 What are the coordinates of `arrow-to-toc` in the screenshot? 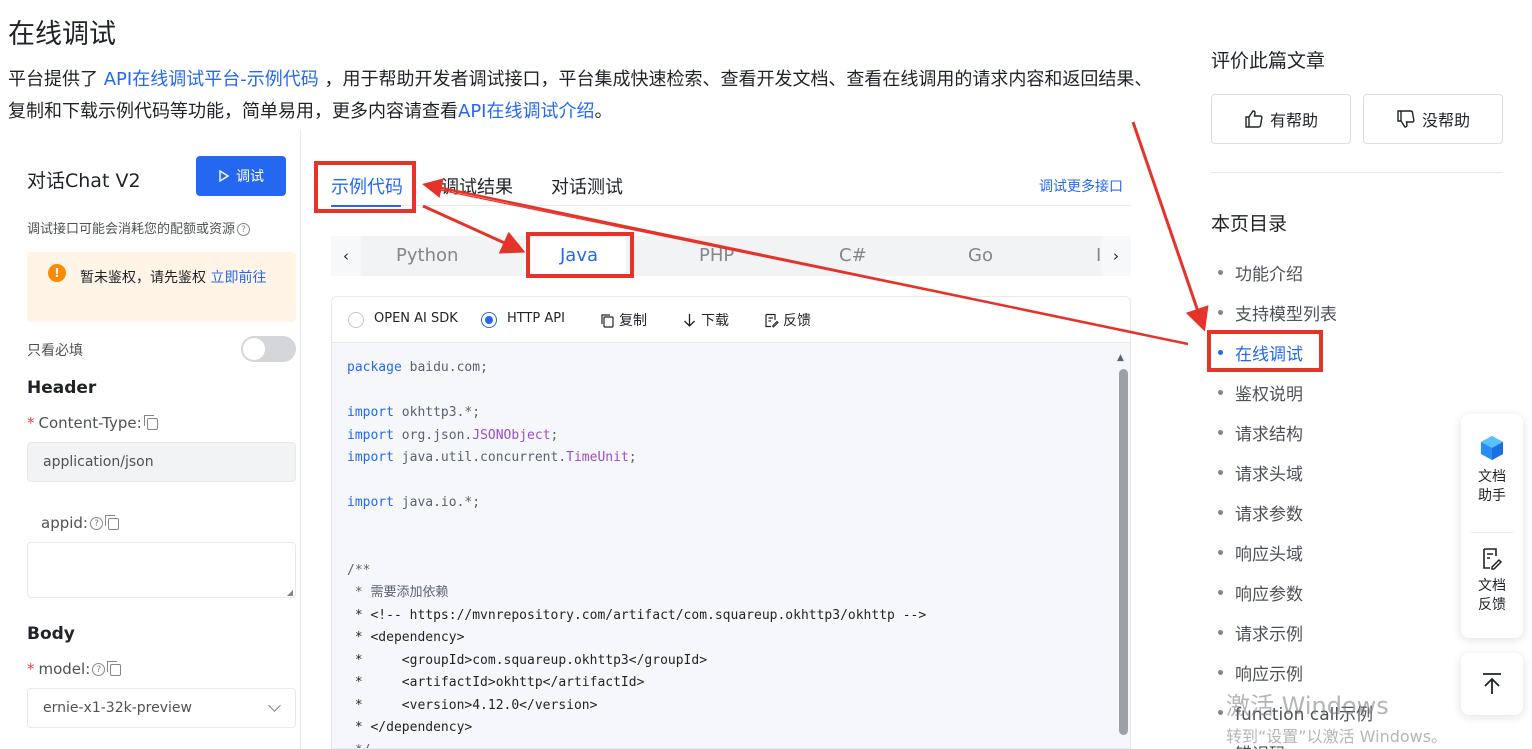 It's located at (1170, 226).